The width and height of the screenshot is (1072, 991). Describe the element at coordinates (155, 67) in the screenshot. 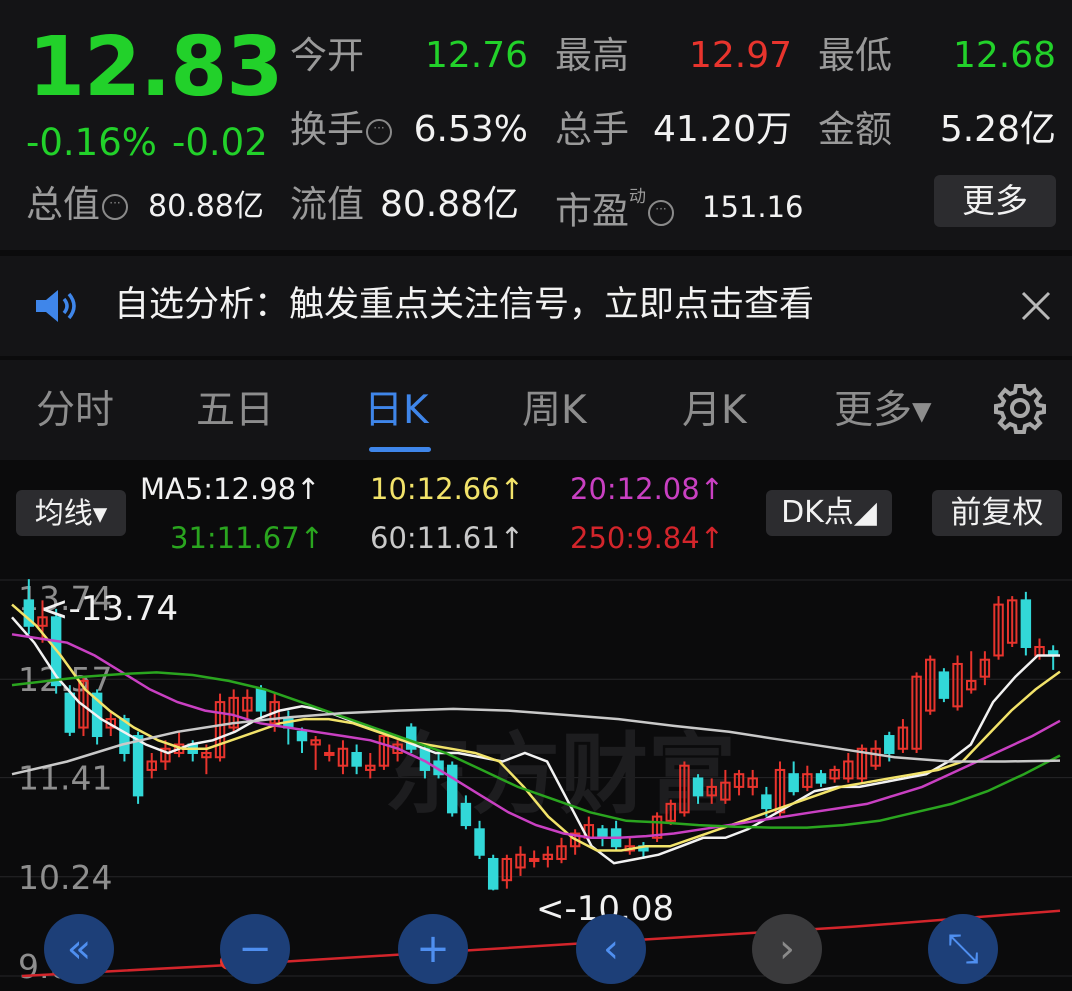

I see `last-price: 12.83` at that location.